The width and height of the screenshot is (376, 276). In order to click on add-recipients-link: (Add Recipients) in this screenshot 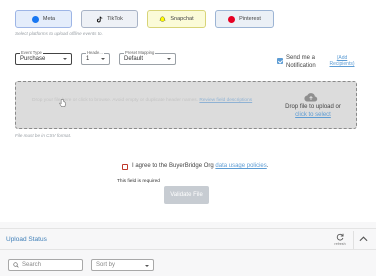, I will do `click(342, 61)`.